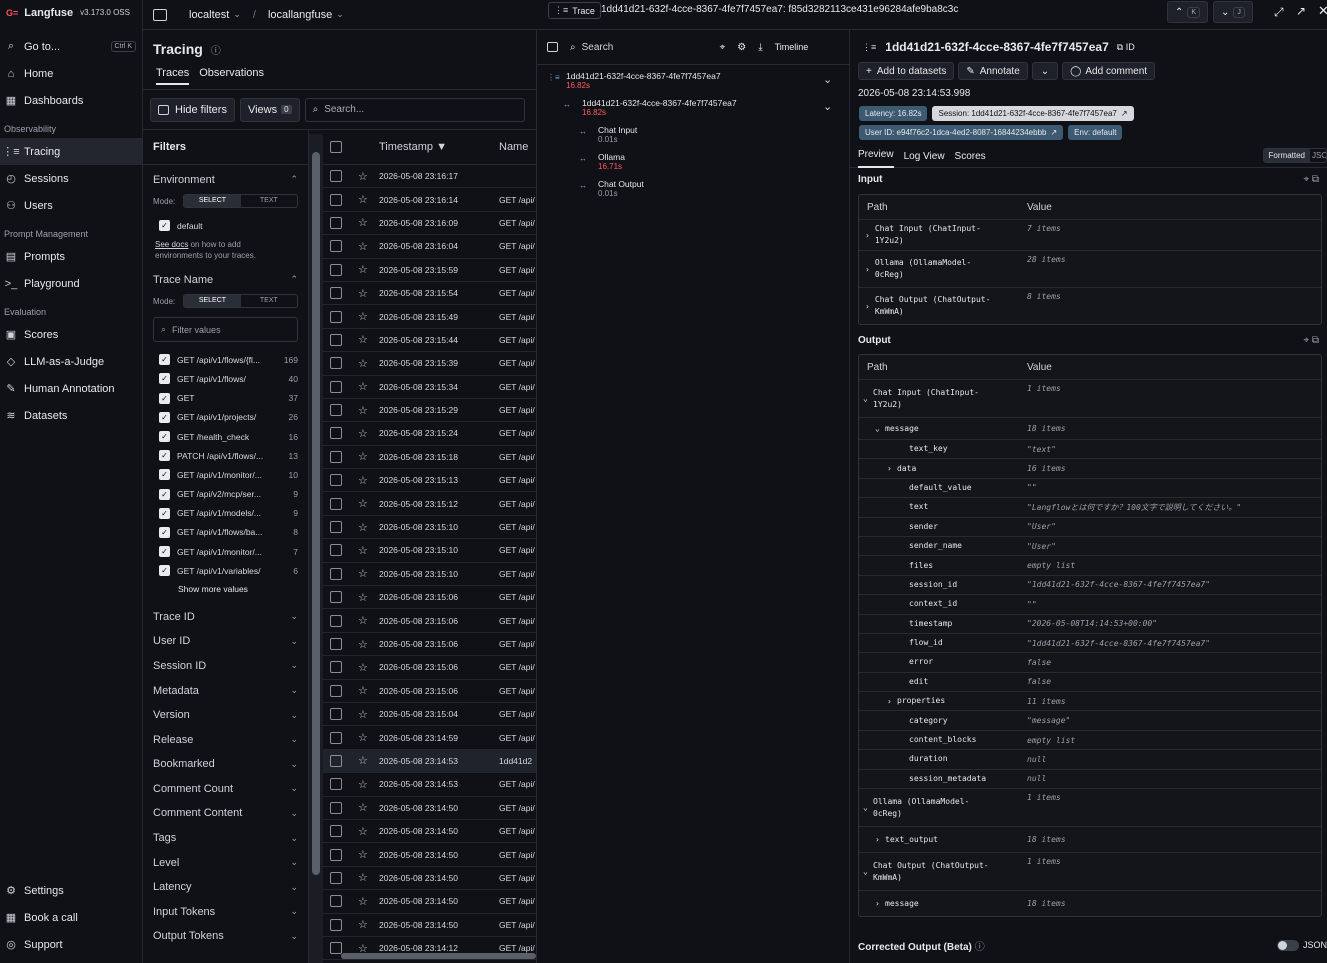 This screenshot has width=1327, height=963. What do you see at coordinates (171, 244) in the screenshot?
I see `docs-link: See docs` at bounding box center [171, 244].